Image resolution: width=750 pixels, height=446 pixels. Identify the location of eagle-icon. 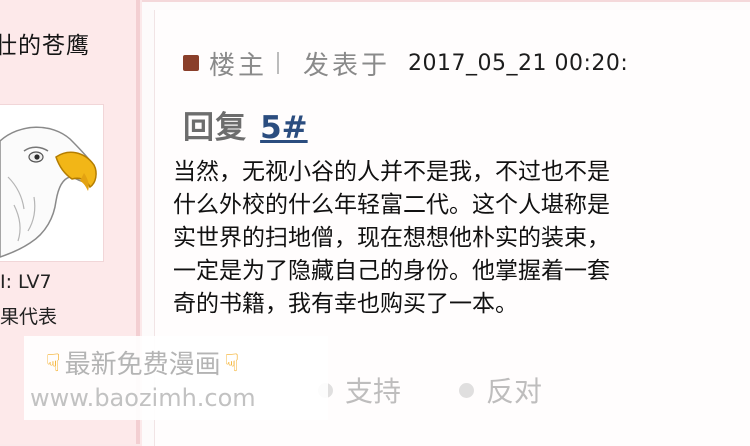
(48, 192).